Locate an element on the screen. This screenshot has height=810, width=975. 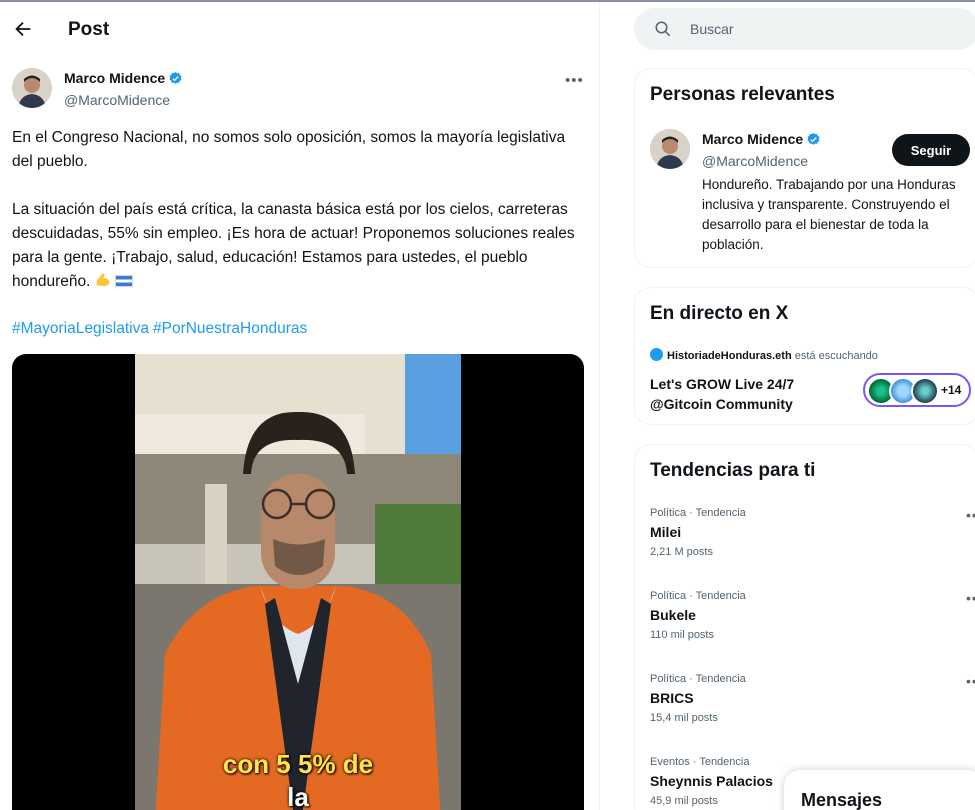
trend-count: 110 mil posts is located at coordinates (682, 635).